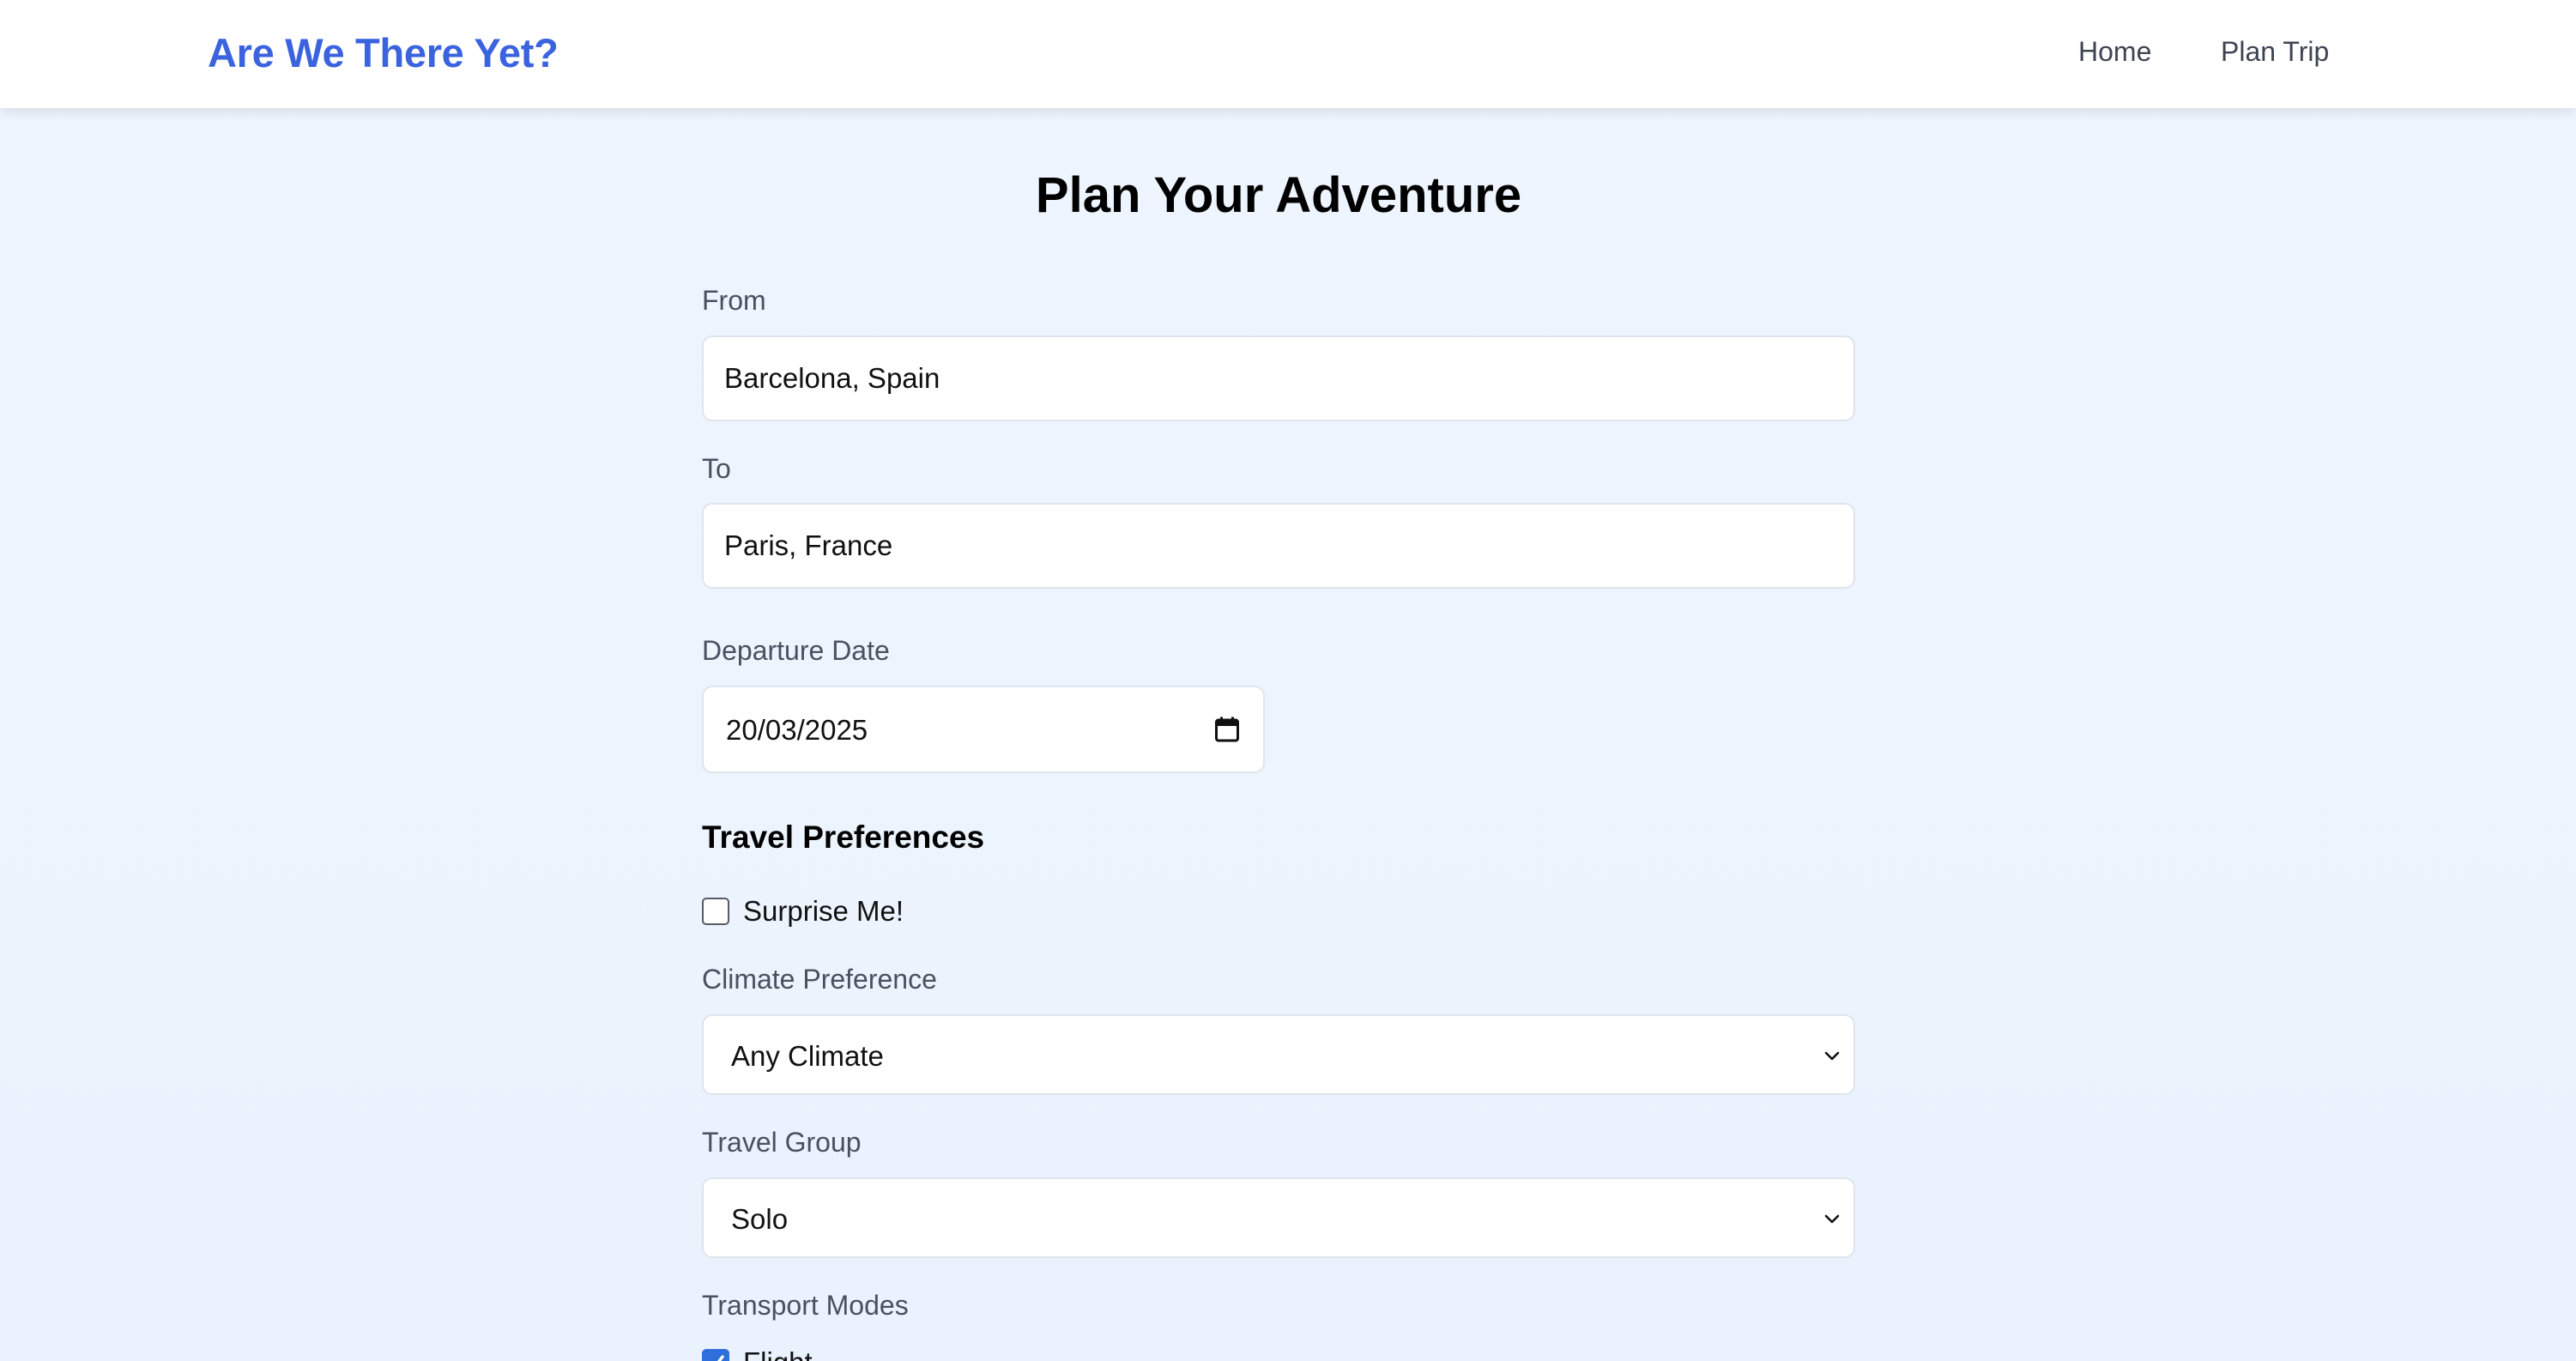 The height and width of the screenshot is (1361, 2576). What do you see at coordinates (734, 300) in the screenshot?
I see `from-label: From` at bounding box center [734, 300].